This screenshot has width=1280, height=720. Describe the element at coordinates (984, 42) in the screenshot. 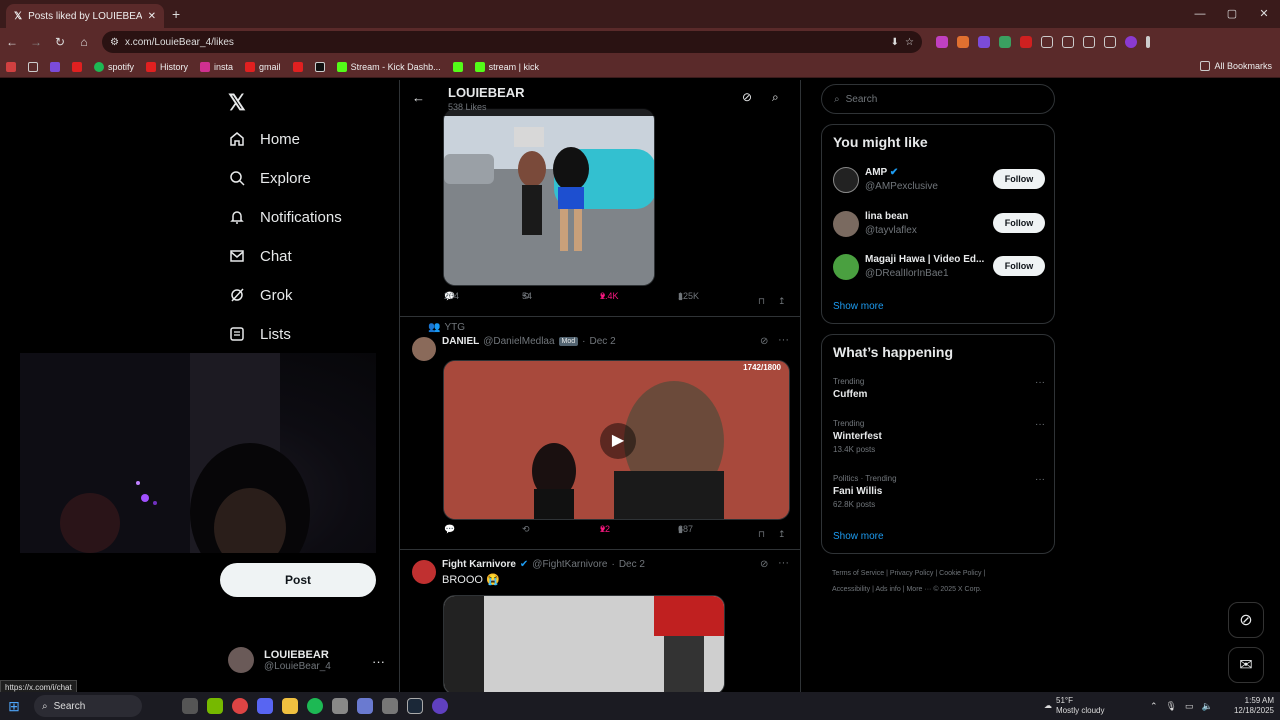

I see `twitch-extension-icon` at that location.